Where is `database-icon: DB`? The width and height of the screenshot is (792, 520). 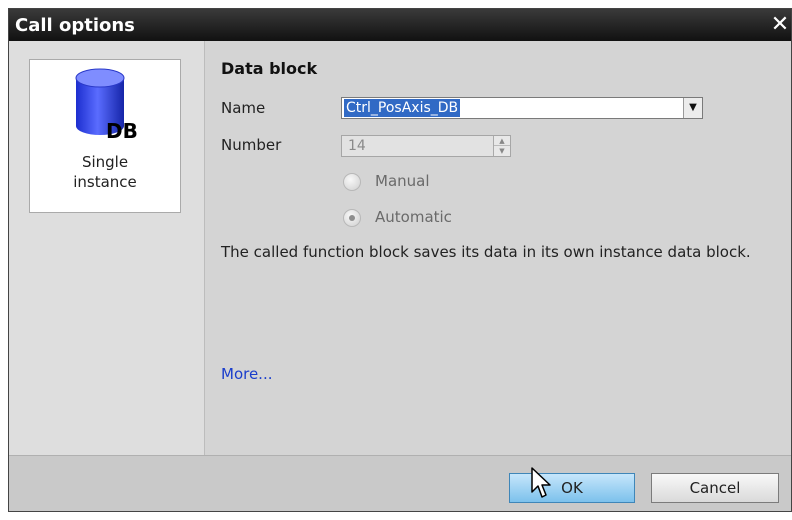 database-icon: DB is located at coordinates (106, 105).